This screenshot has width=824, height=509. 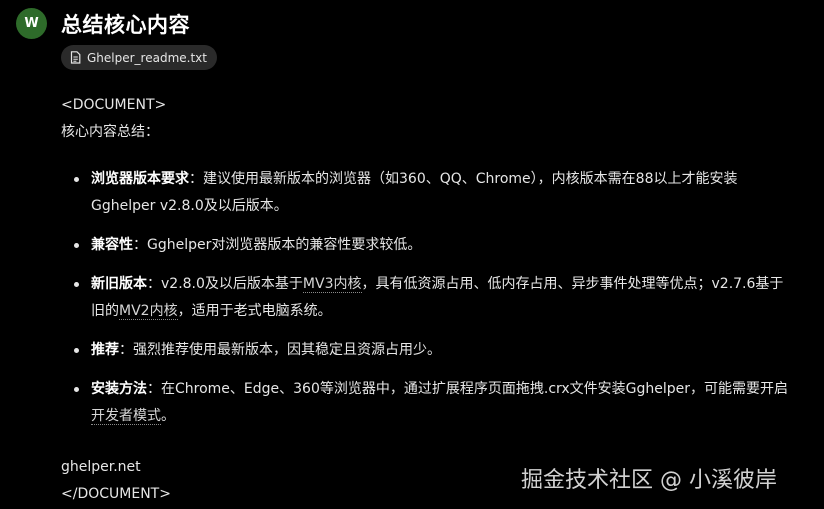 I want to click on document-open-tag: <DOCUMENT>, so click(x=114, y=105).